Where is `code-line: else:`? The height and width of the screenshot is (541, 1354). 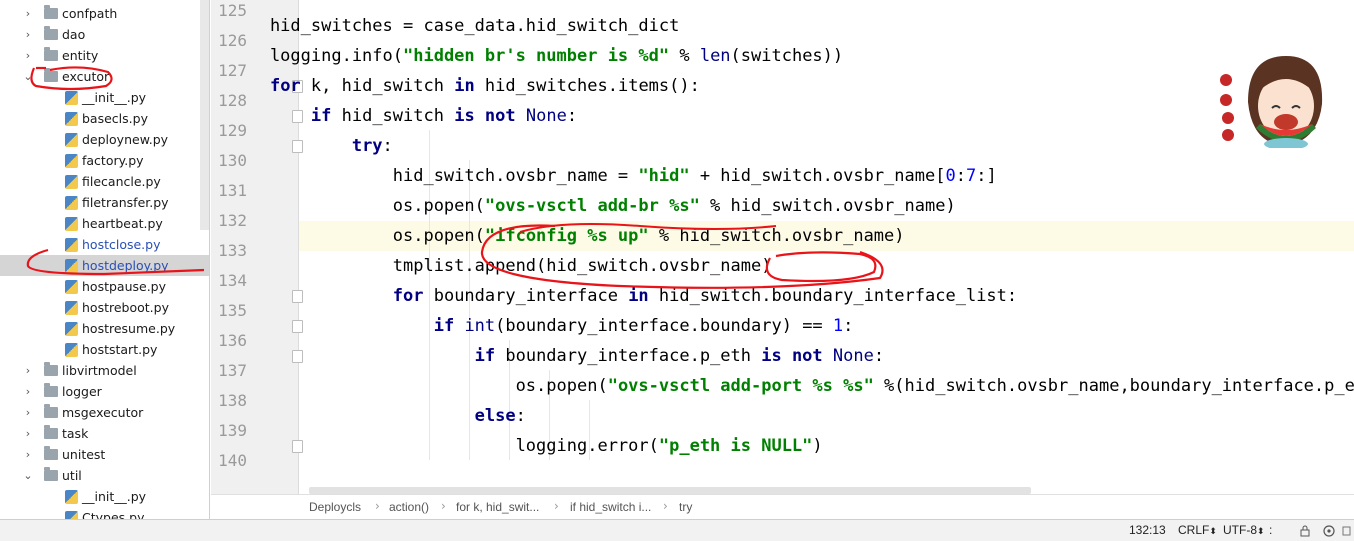
code-line: else: is located at coordinates (791, 416).